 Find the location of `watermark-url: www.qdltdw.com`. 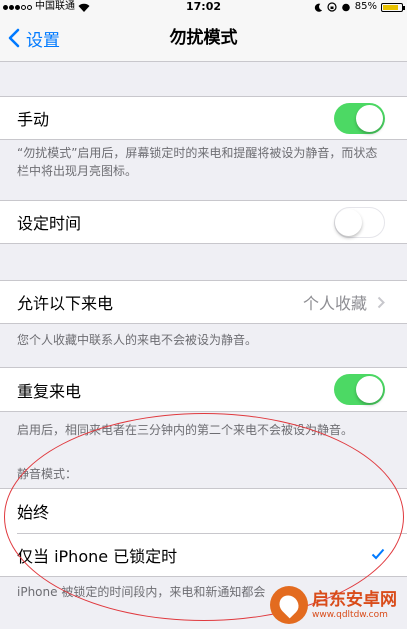

watermark-url: www.qdltdw.com is located at coordinates (350, 614).